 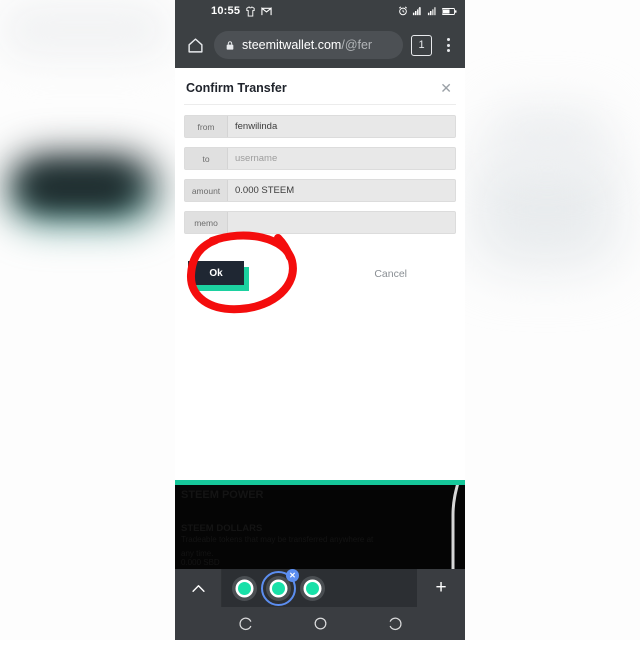 I want to click on shirt-icon, so click(x=250, y=11).